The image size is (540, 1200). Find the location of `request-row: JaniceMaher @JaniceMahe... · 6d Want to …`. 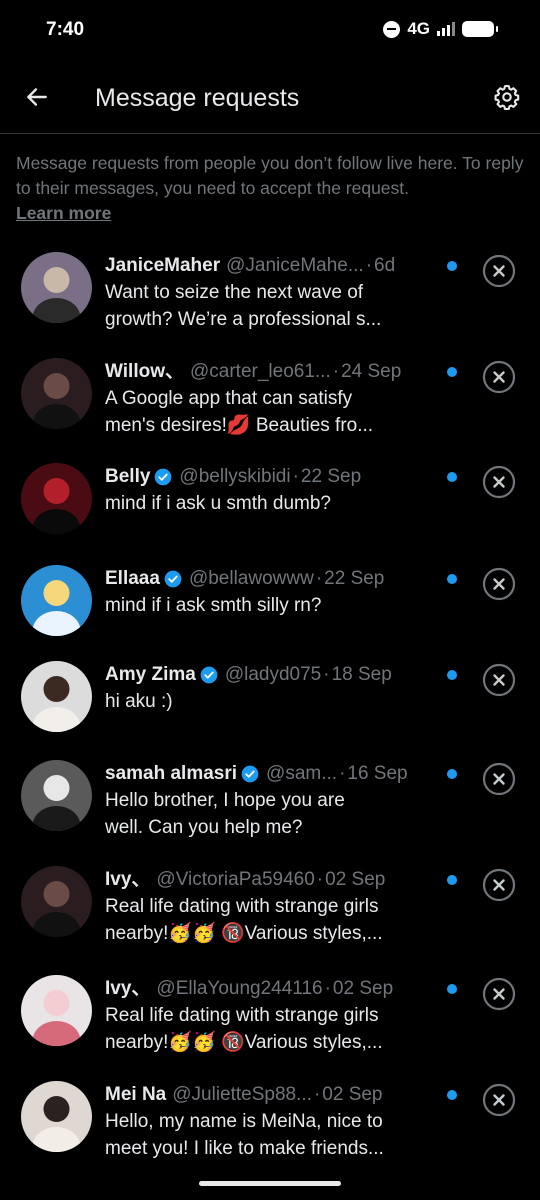

request-row: JaniceMaher @JaniceMahe... · 6d Want to … is located at coordinates (270, 302).